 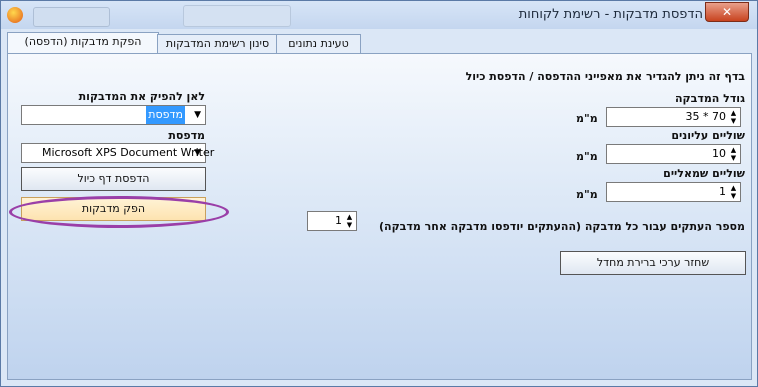 I want to click on close-button: ✕, so click(x=727, y=12).